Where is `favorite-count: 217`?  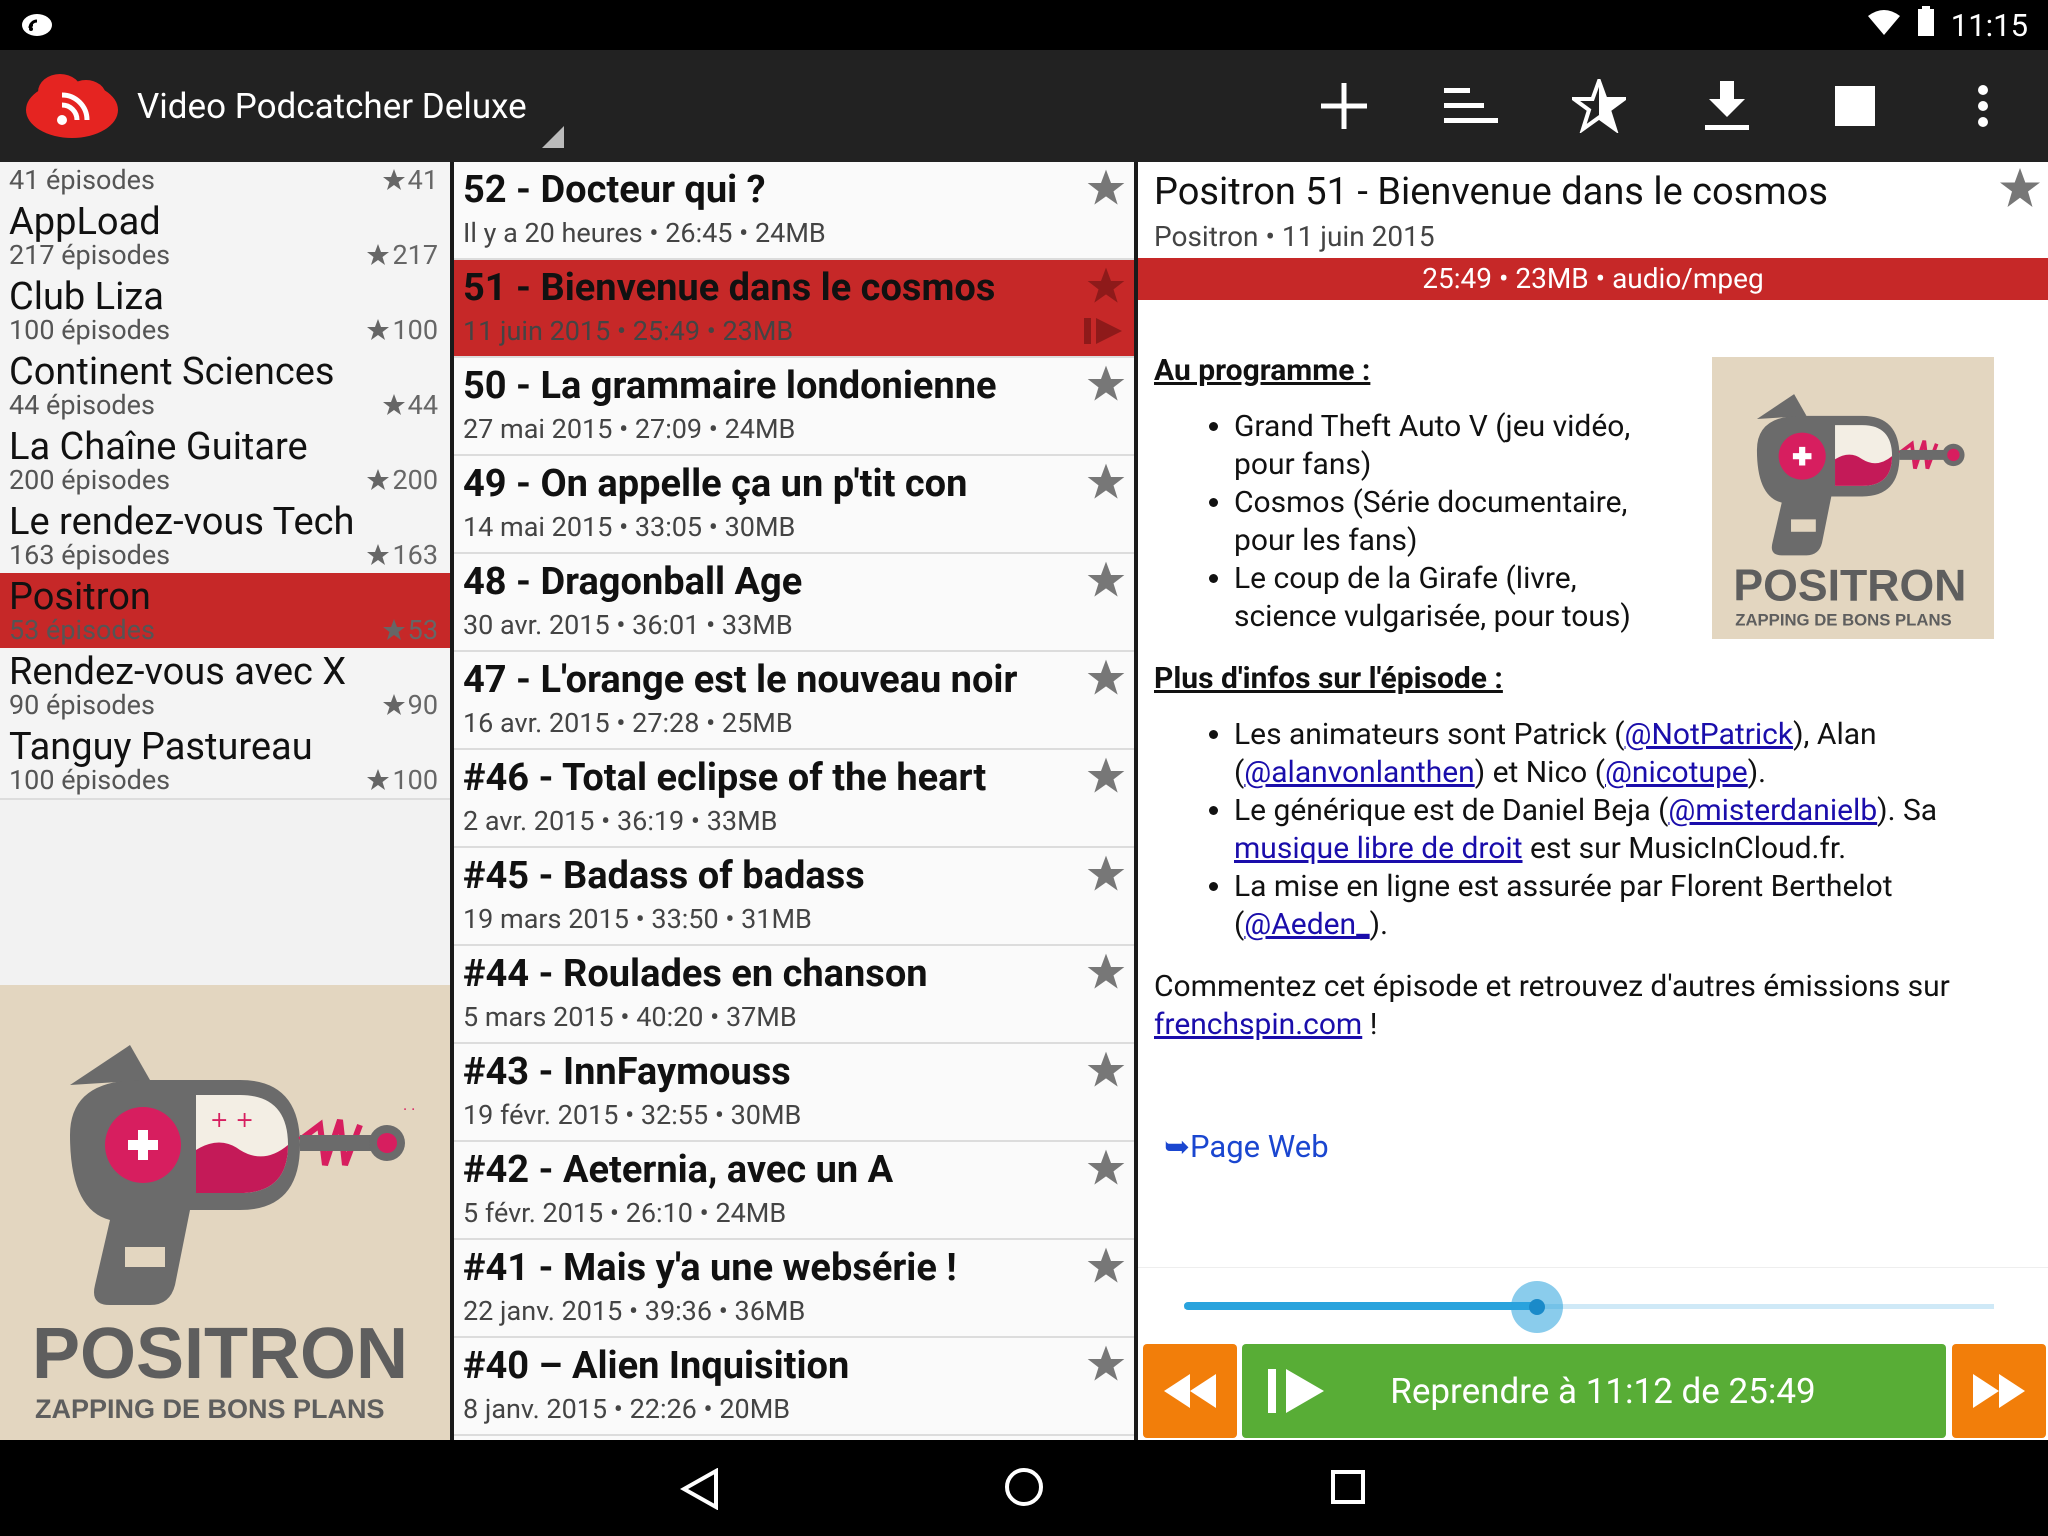 favorite-count: 217 is located at coordinates (402, 255).